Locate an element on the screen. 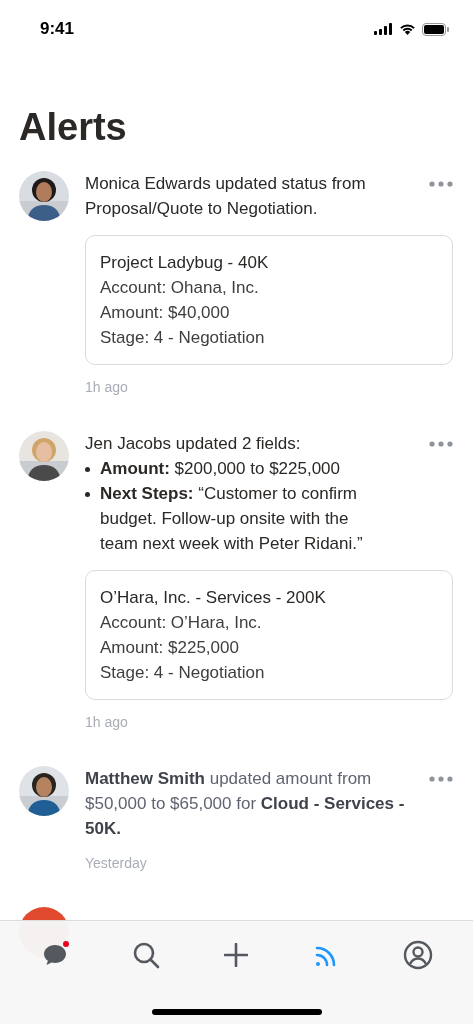 The width and height of the screenshot is (473, 1024). record-field: Amount: $225,000 is located at coordinates (269, 647).